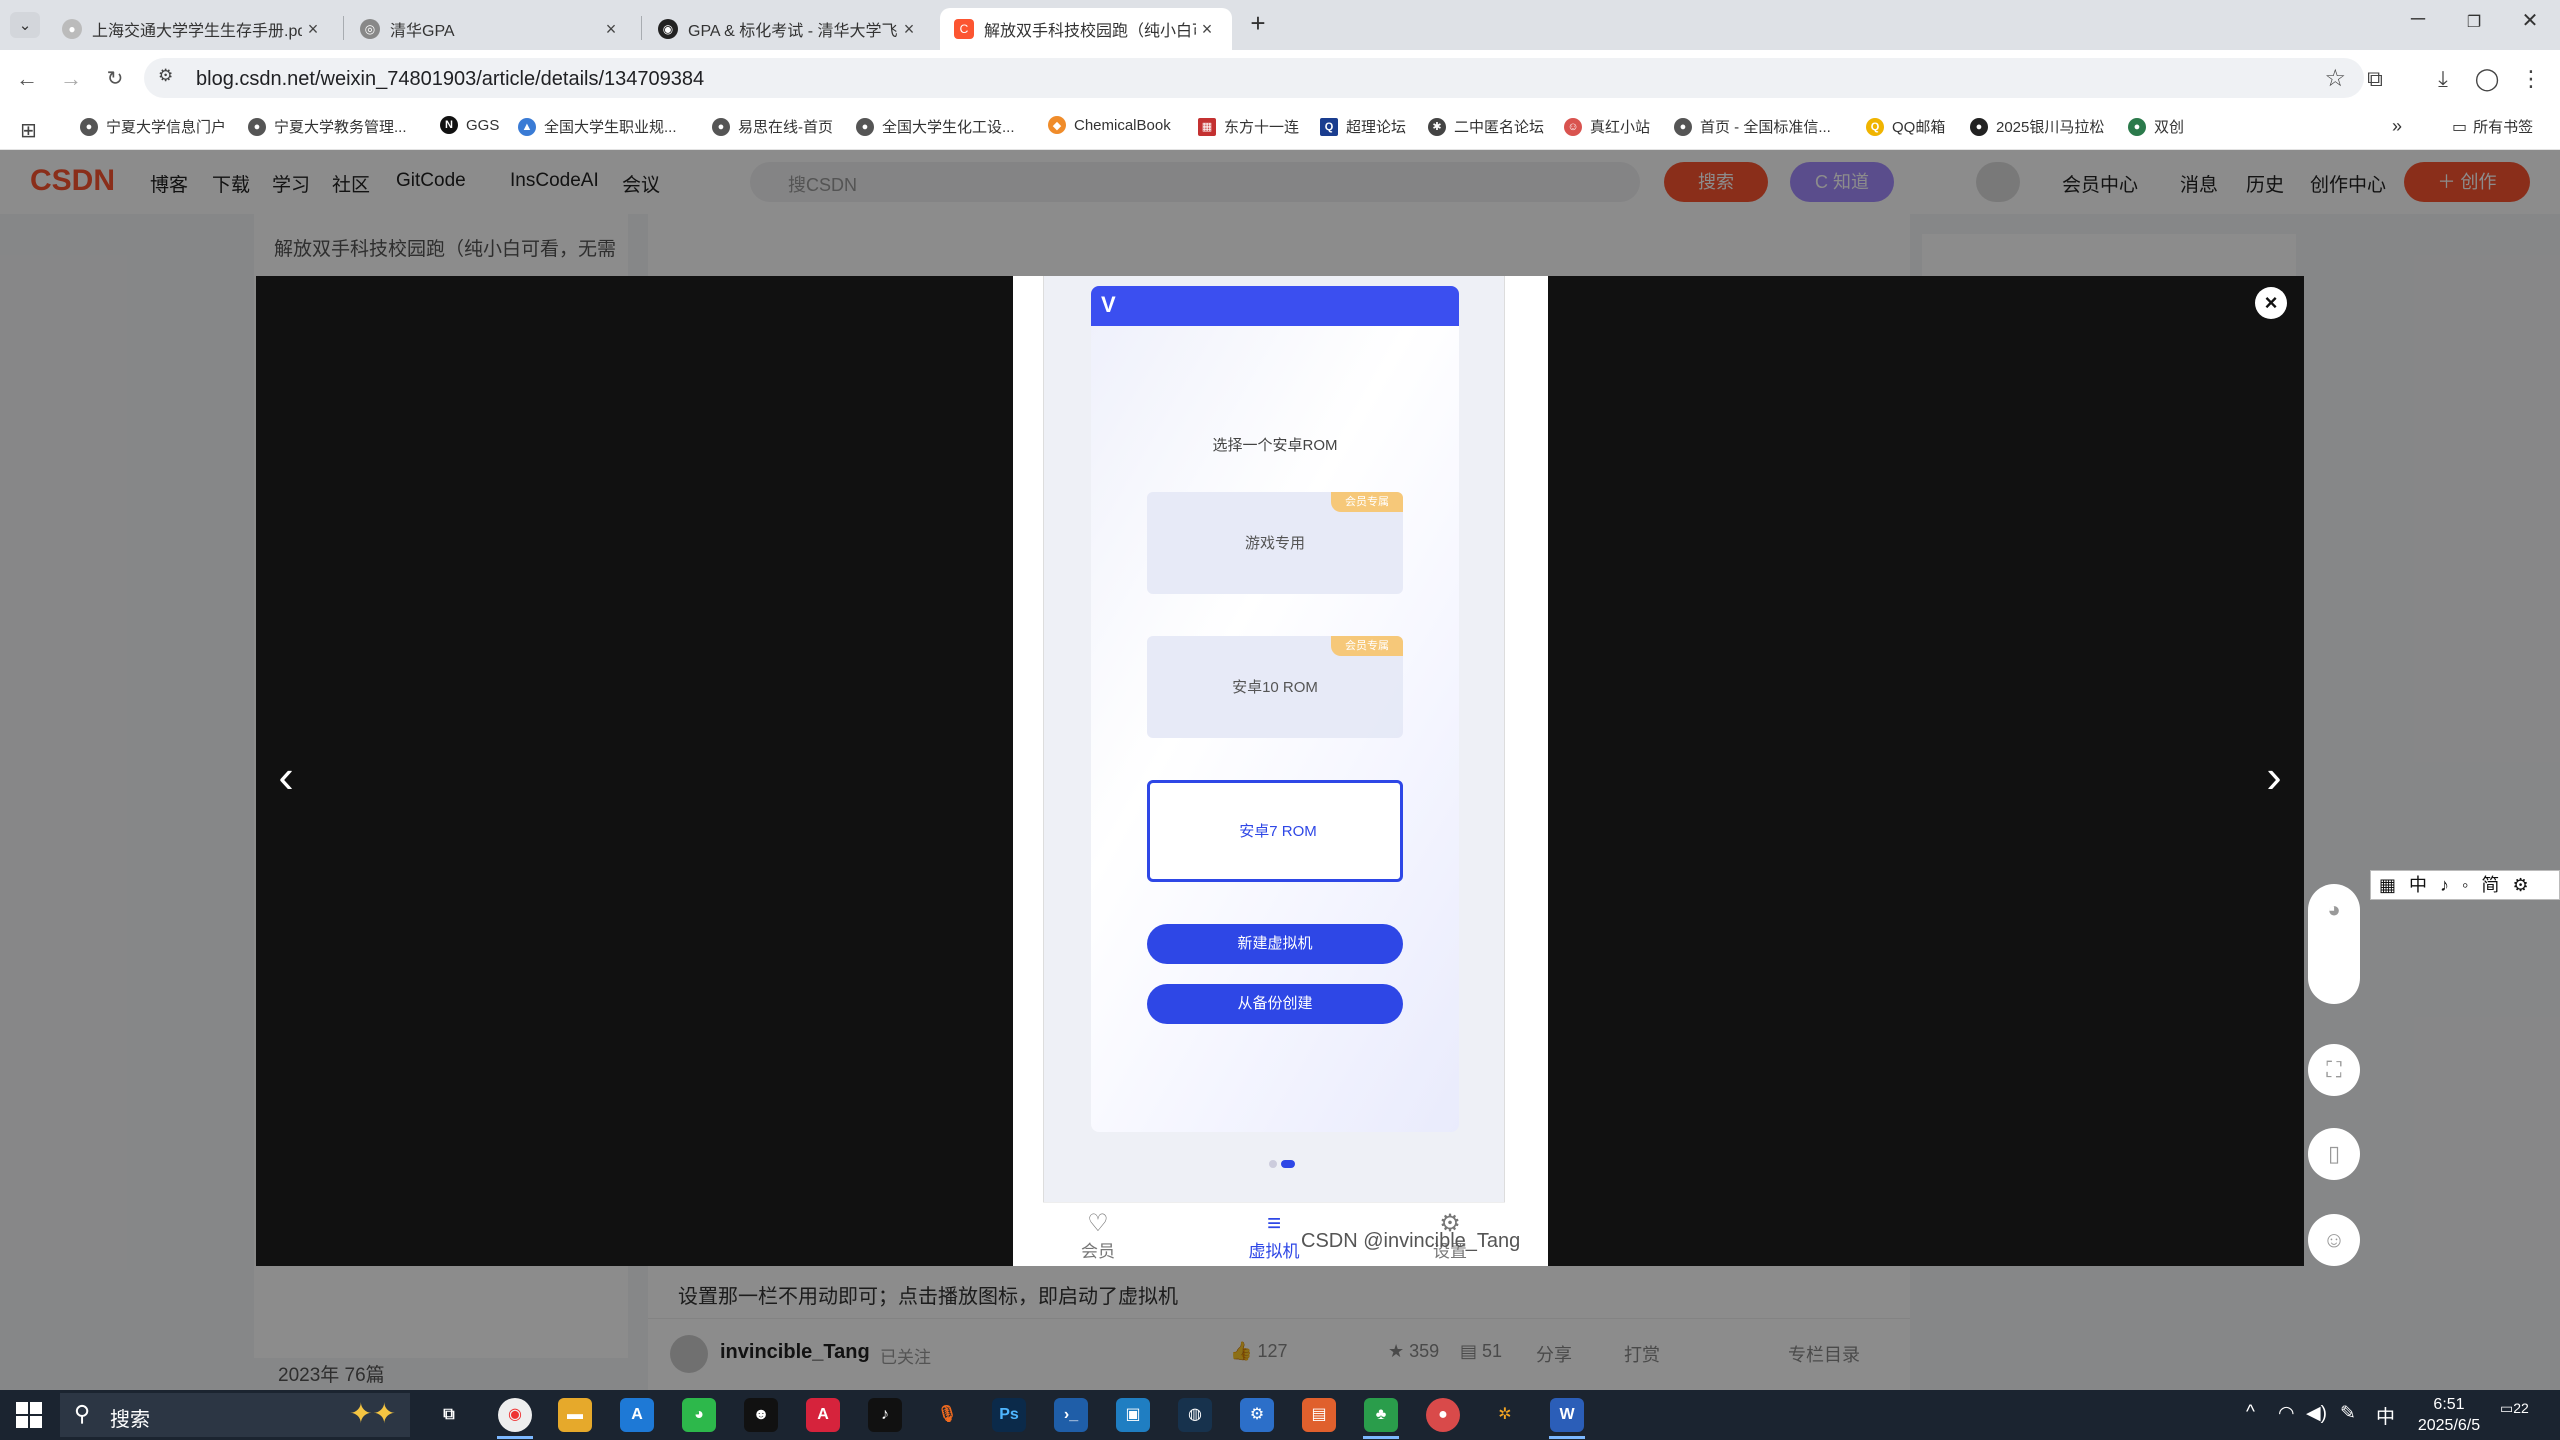  What do you see at coordinates (2522, 885) in the screenshot?
I see `ime-gear-icon: ⚙` at bounding box center [2522, 885].